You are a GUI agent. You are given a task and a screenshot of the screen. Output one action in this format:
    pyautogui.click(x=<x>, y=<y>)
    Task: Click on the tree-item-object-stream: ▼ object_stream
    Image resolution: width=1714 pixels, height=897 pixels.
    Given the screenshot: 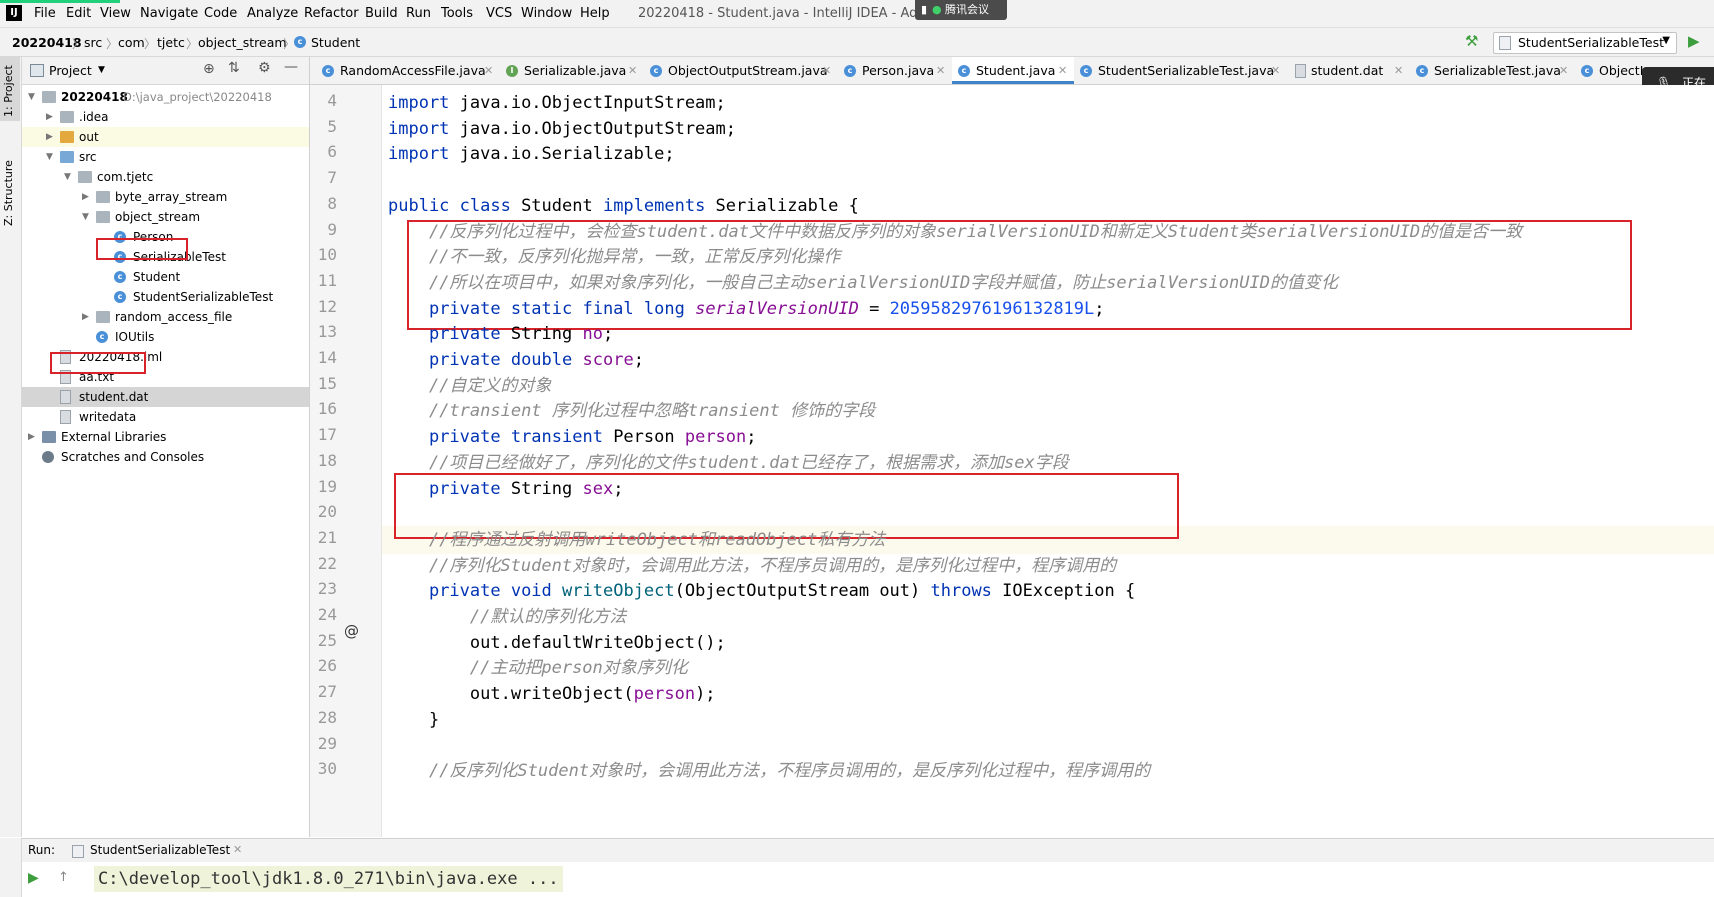 What is the action you would take?
    pyautogui.click(x=165, y=217)
    